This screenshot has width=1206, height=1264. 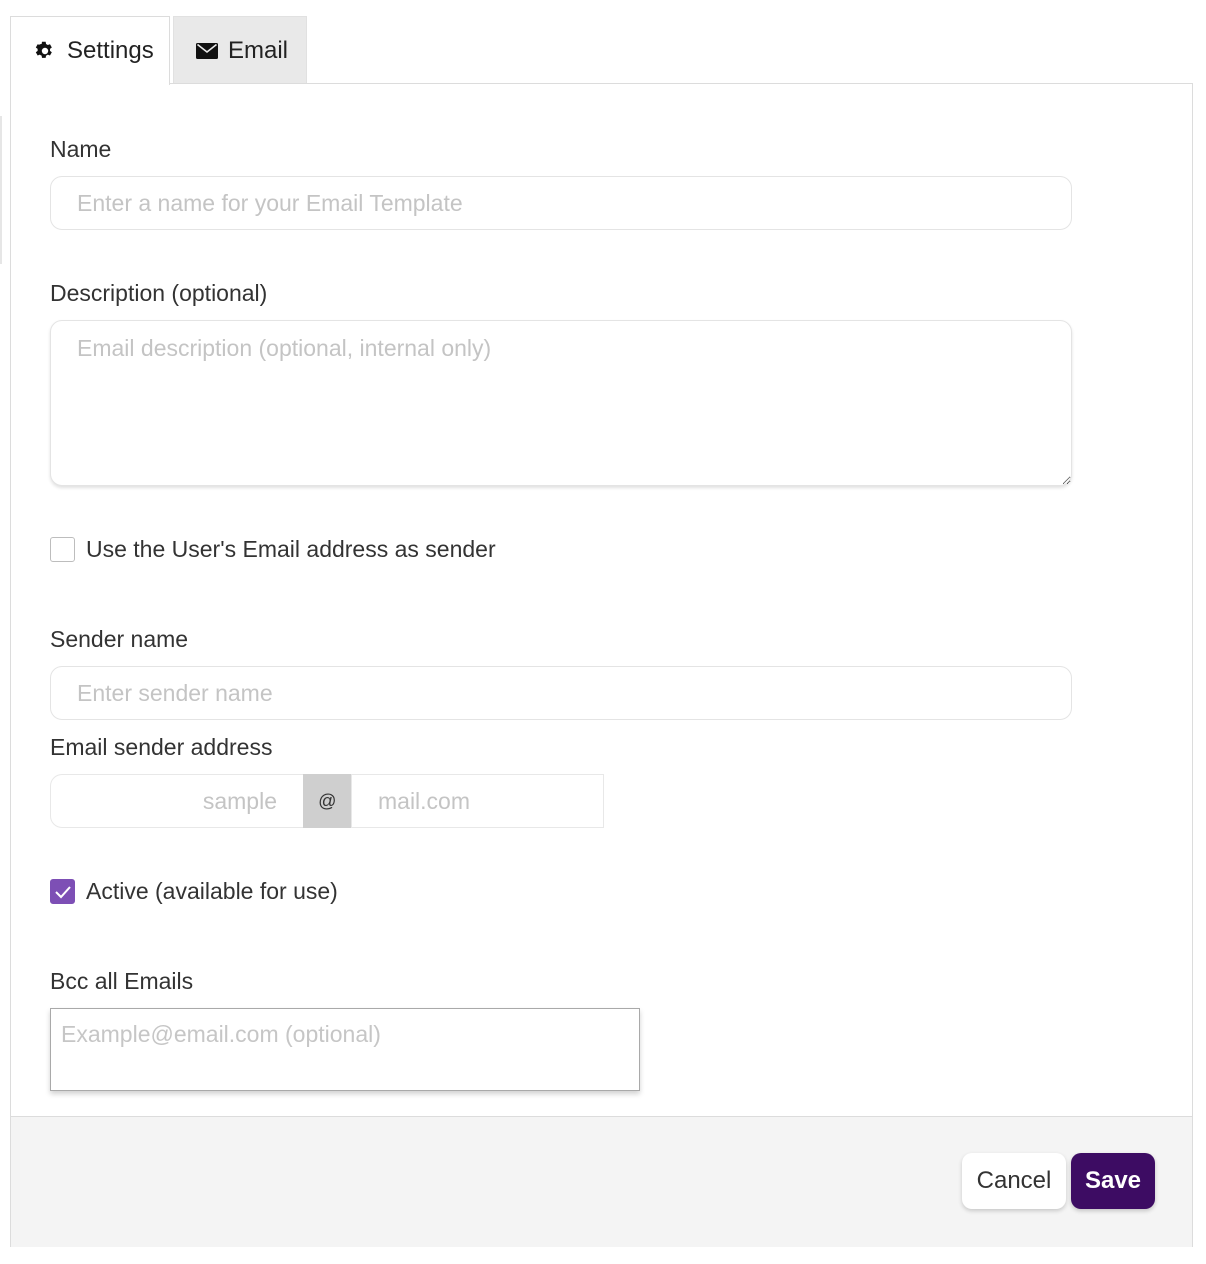 What do you see at coordinates (50, 51) in the screenshot?
I see `gear-icon` at bounding box center [50, 51].